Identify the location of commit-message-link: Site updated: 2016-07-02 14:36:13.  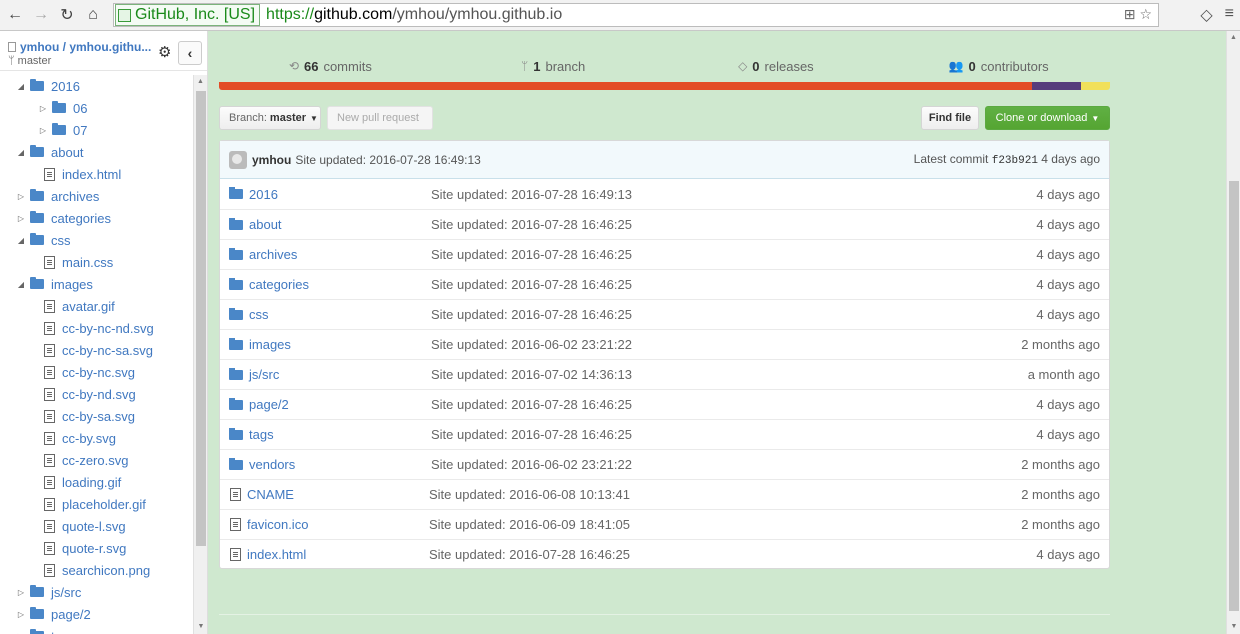
(710, 374).